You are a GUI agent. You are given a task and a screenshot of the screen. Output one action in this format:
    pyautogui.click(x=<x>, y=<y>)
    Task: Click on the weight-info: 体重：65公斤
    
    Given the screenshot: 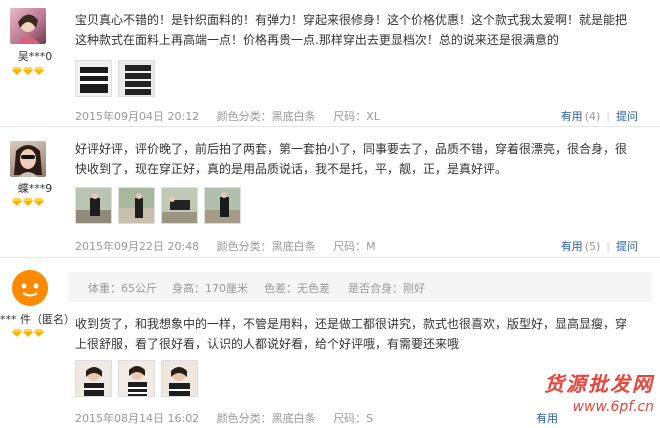 What is the action you would take?
    pyautogui.click(x=122, y=288)
    